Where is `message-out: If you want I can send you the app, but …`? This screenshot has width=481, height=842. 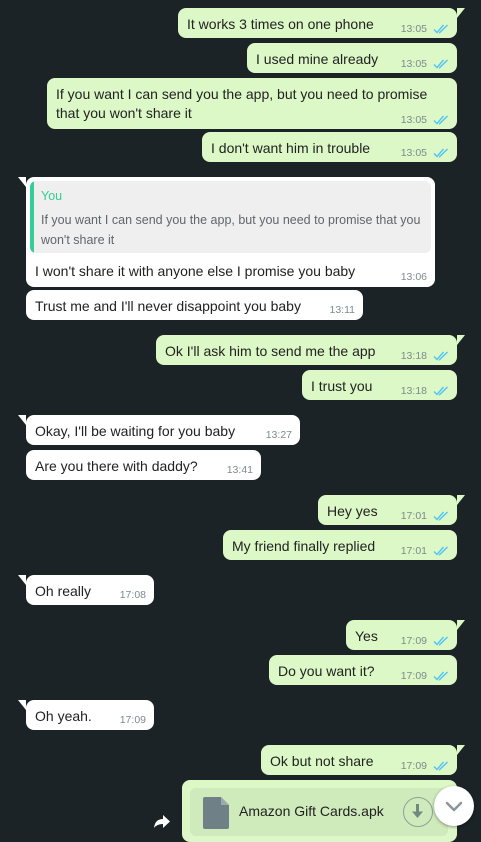 message-out: If you want I can send you the app, but … is located at coordinates (252, 103).